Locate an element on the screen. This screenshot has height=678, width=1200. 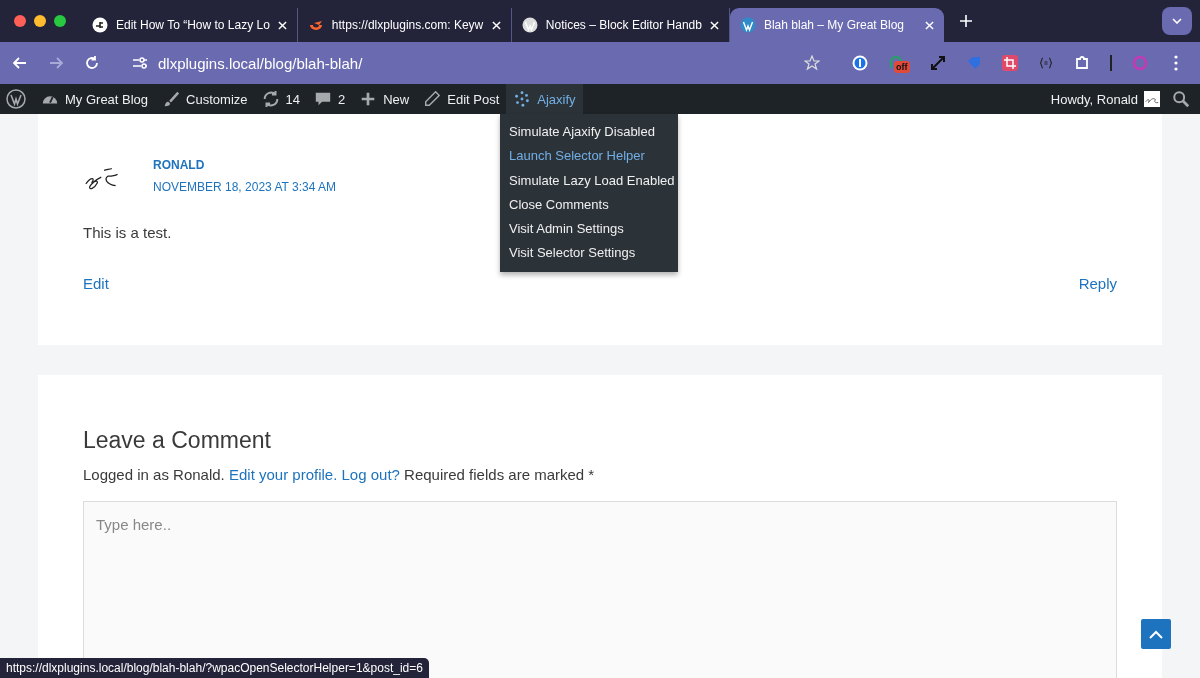
pencil-icon is located at coordinates (432, 99).